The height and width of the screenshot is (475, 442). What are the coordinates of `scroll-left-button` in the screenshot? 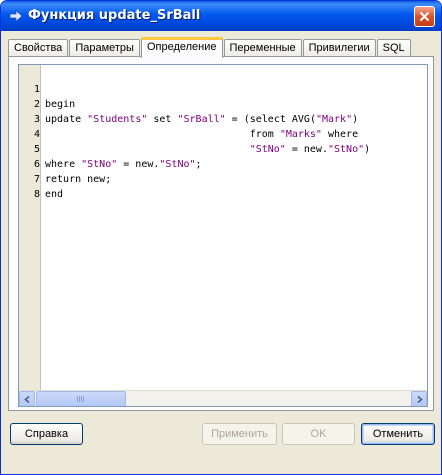 It's located at (27, 398).